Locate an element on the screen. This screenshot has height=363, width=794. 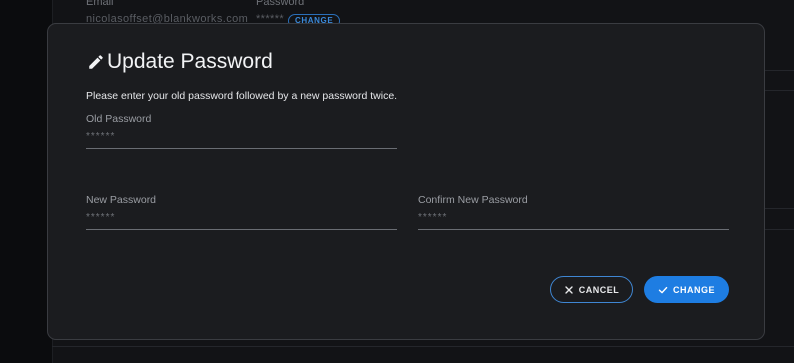
check-icon is located at coordinates (663, 290).